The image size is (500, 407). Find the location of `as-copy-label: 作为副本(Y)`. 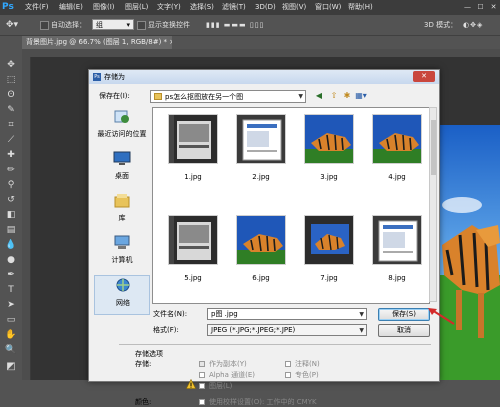

as-copy-label: 作为副本(Y) is located at coordinates (228, 364).